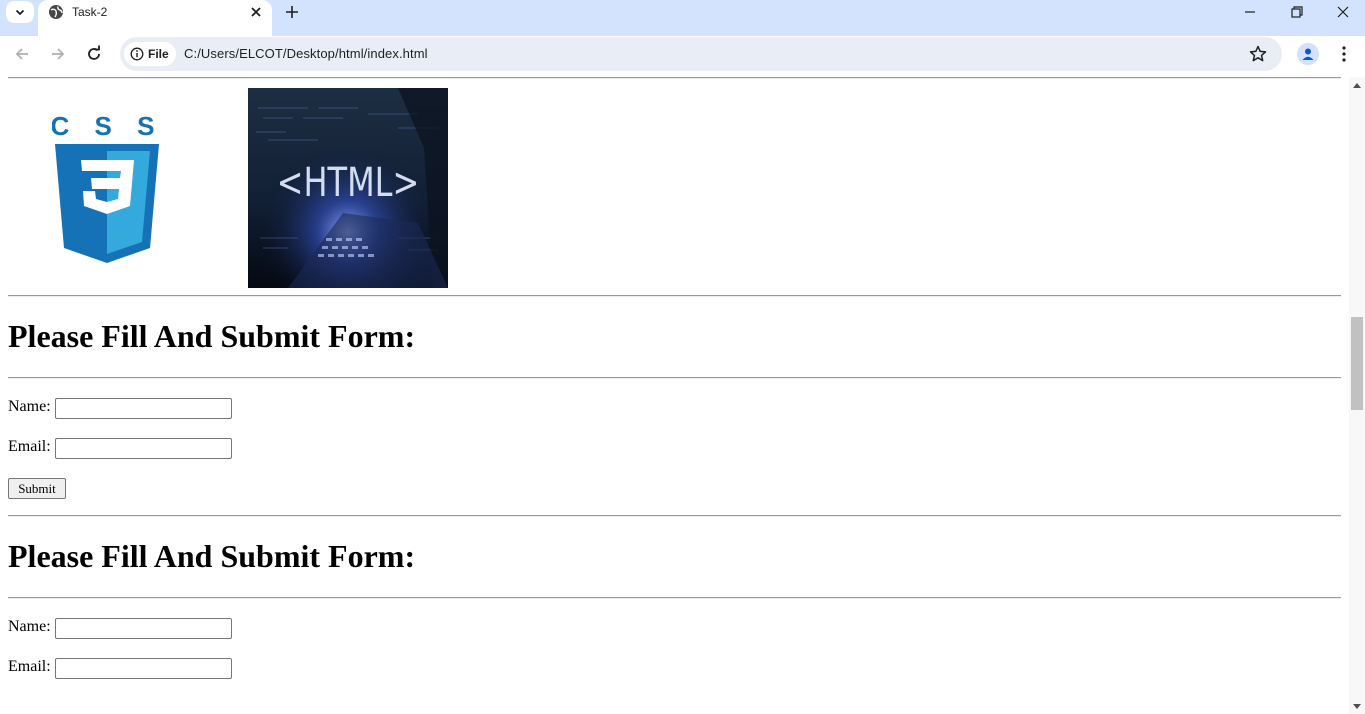 The width and height of the screenshot is (1365, 714). I want to click on close-window-icon, so click(1343, 12).